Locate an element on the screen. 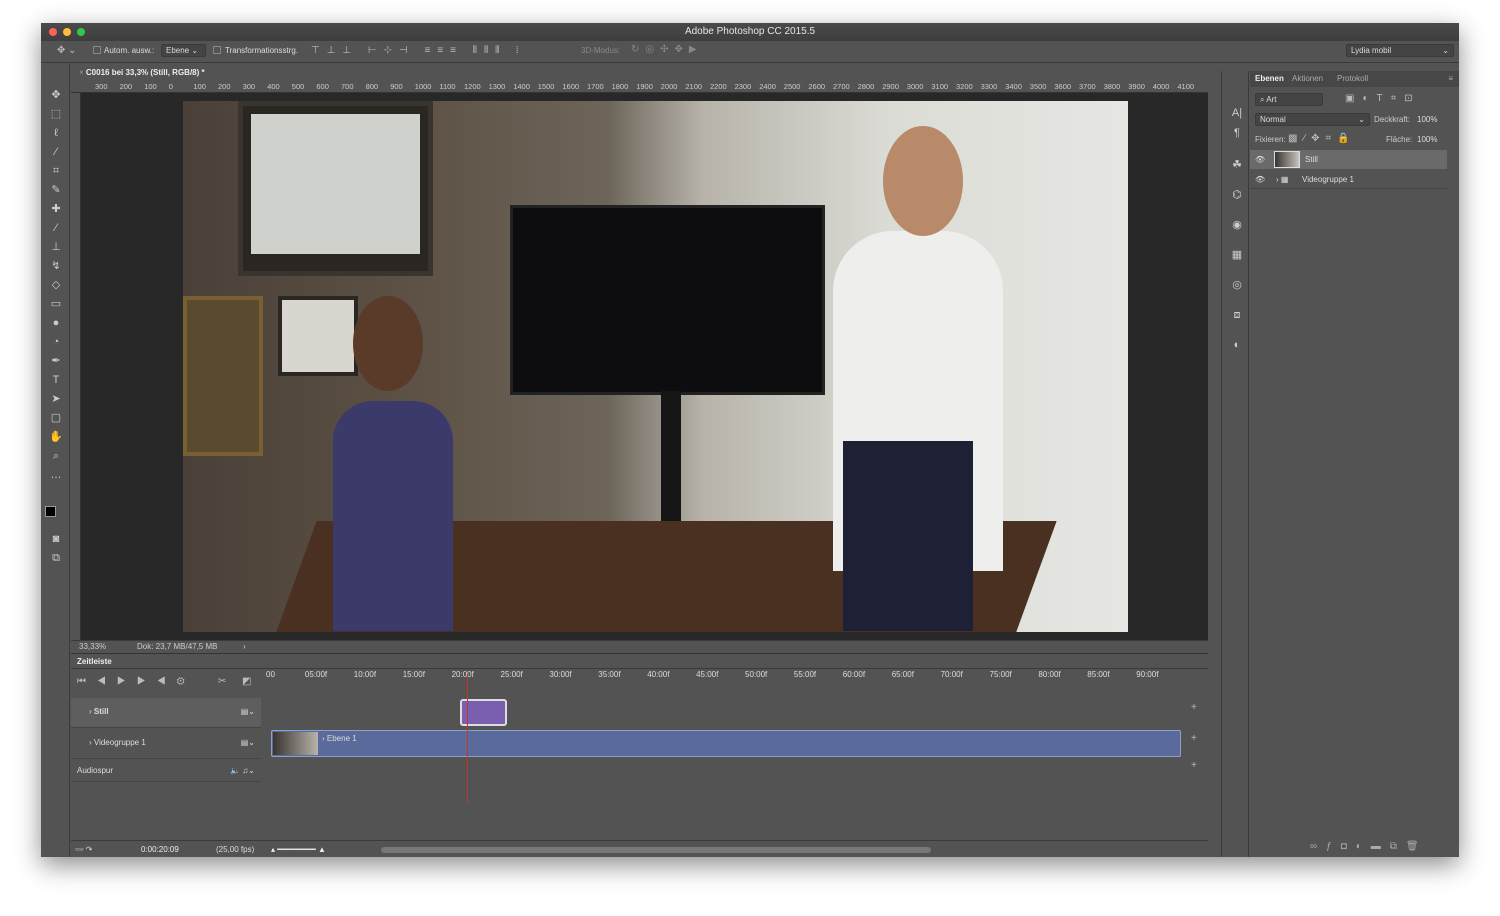 This screenshot has width=1500, height=916. paths-icon: ⌬ is located at coordinates (1237, 195).